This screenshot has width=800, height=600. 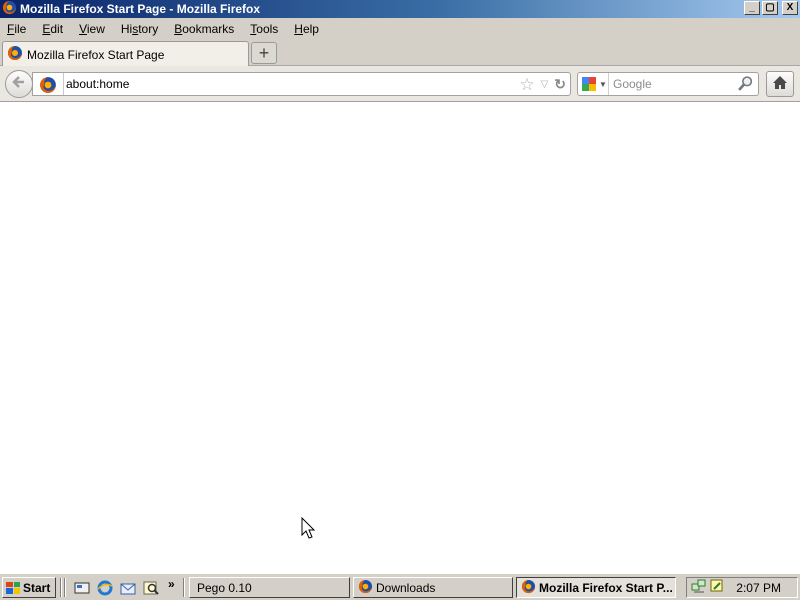 I want to click on task-label: Pego 0.10, so click(x=224, y=587).